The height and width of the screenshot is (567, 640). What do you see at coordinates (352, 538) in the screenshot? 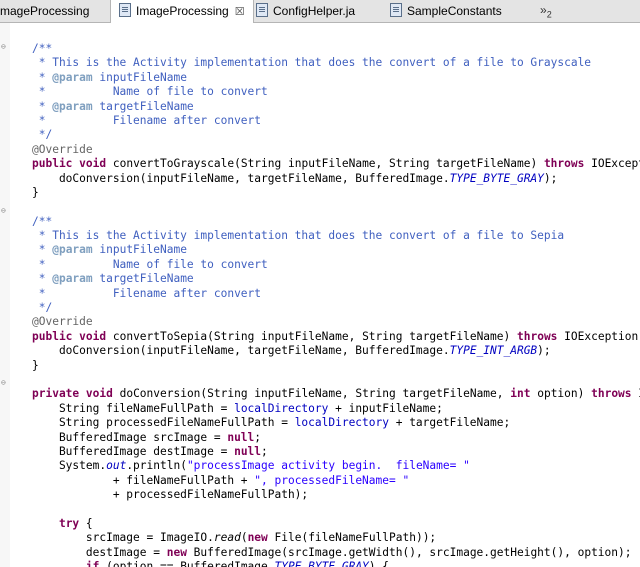
I see `code-token: File(fileNameFullPath));` at bounding box center [352, 538].